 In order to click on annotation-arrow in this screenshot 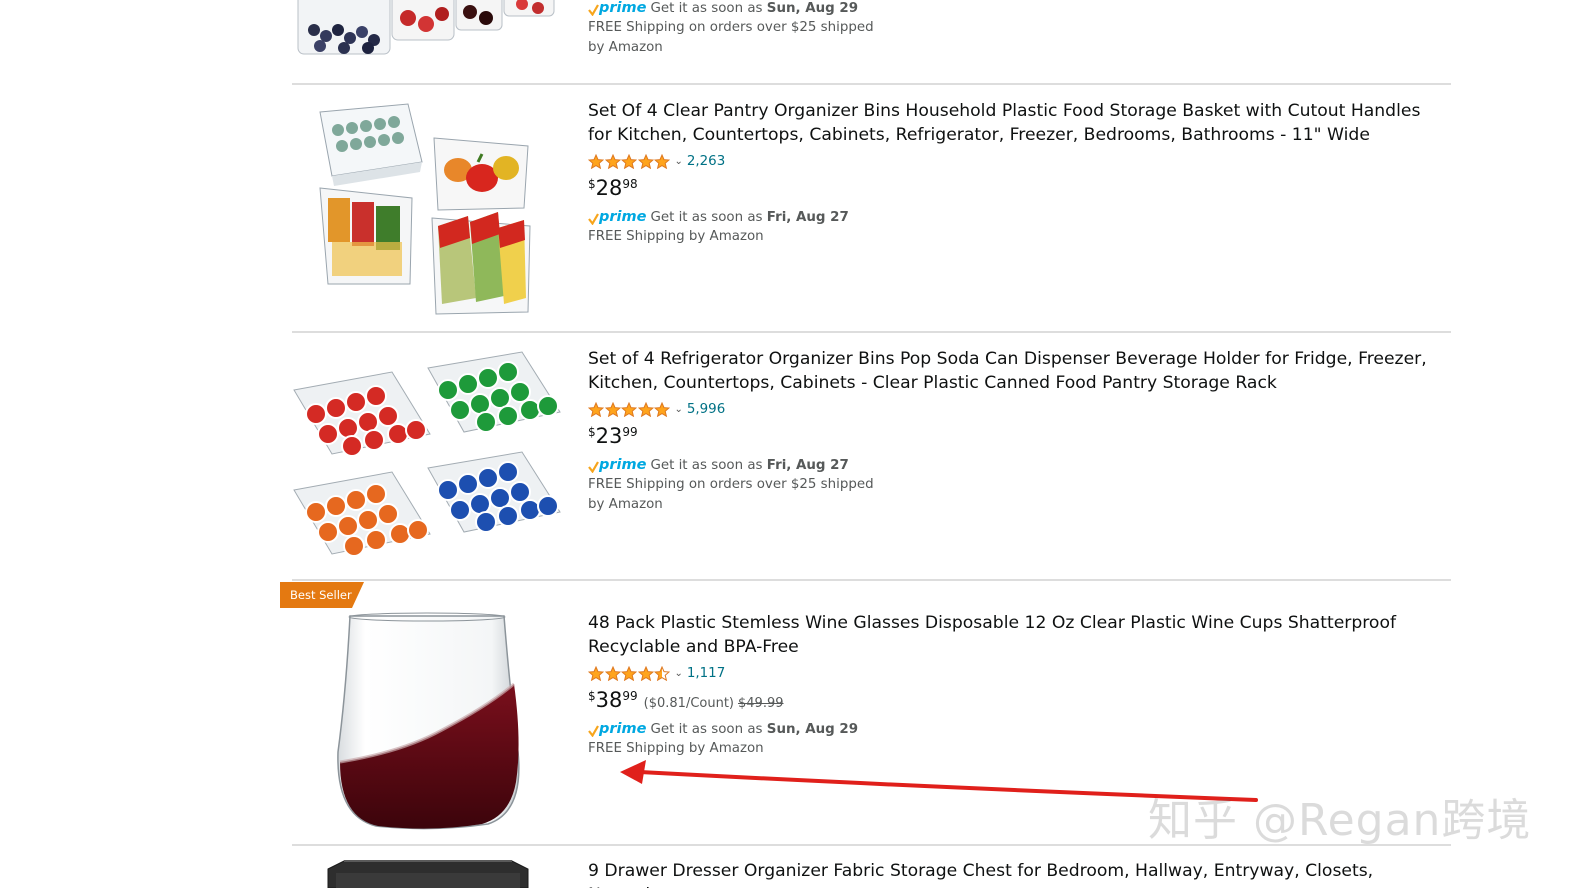, I will do `click(939, 781)`.